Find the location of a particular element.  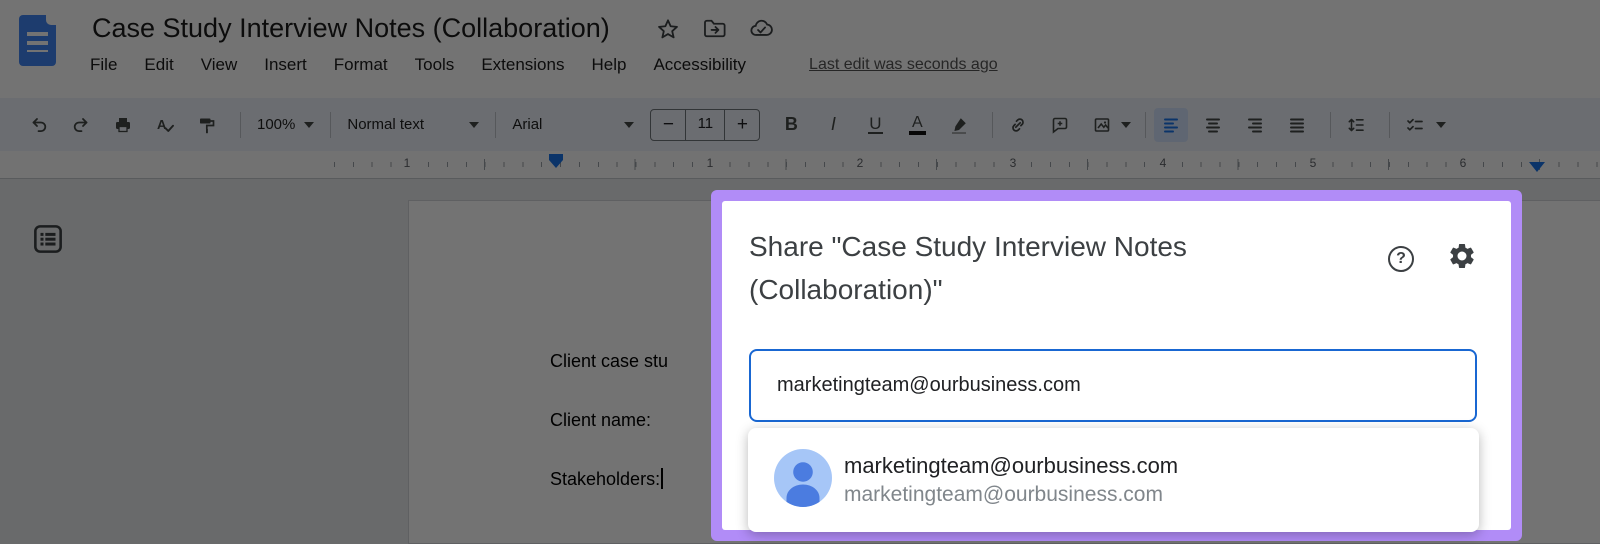

share-people-input is located at coordinates (1113, 385).